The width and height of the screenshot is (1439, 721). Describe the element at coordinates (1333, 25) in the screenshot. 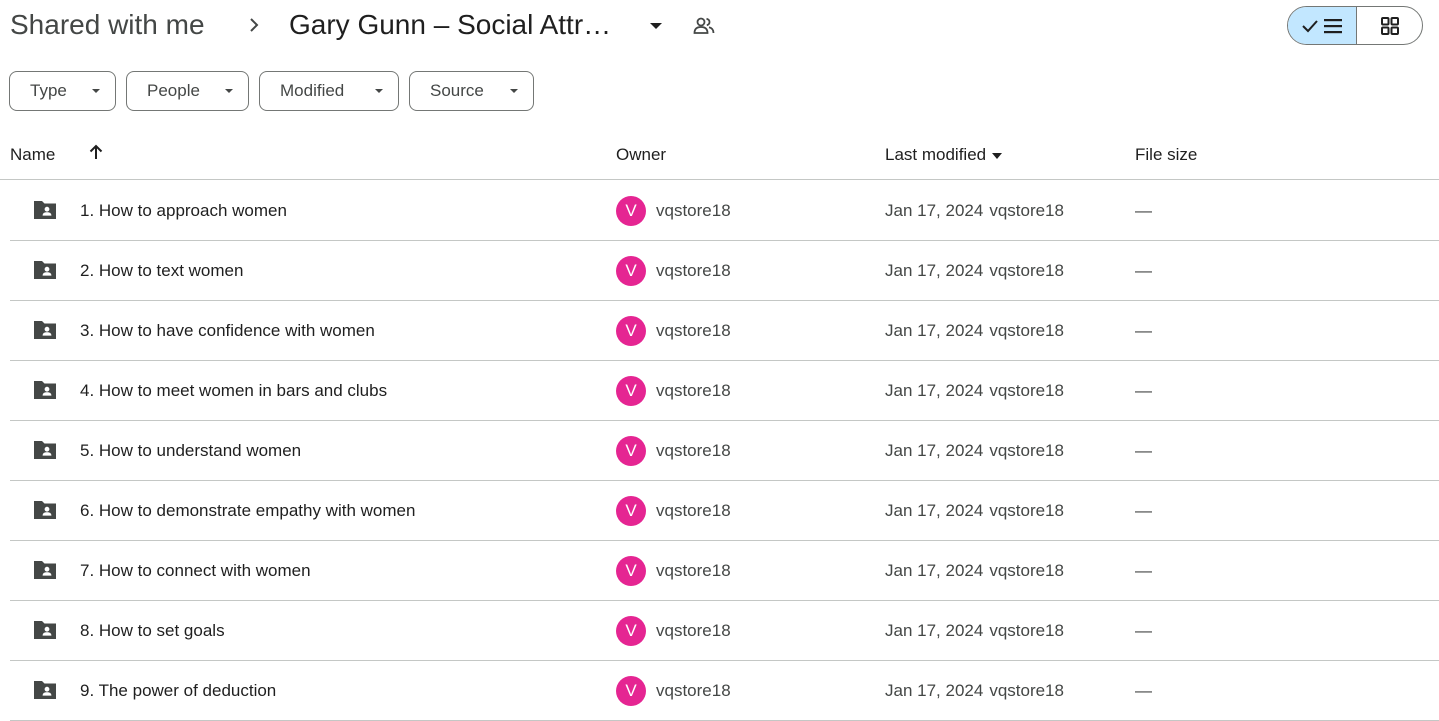

I see `list-icon` at that location.